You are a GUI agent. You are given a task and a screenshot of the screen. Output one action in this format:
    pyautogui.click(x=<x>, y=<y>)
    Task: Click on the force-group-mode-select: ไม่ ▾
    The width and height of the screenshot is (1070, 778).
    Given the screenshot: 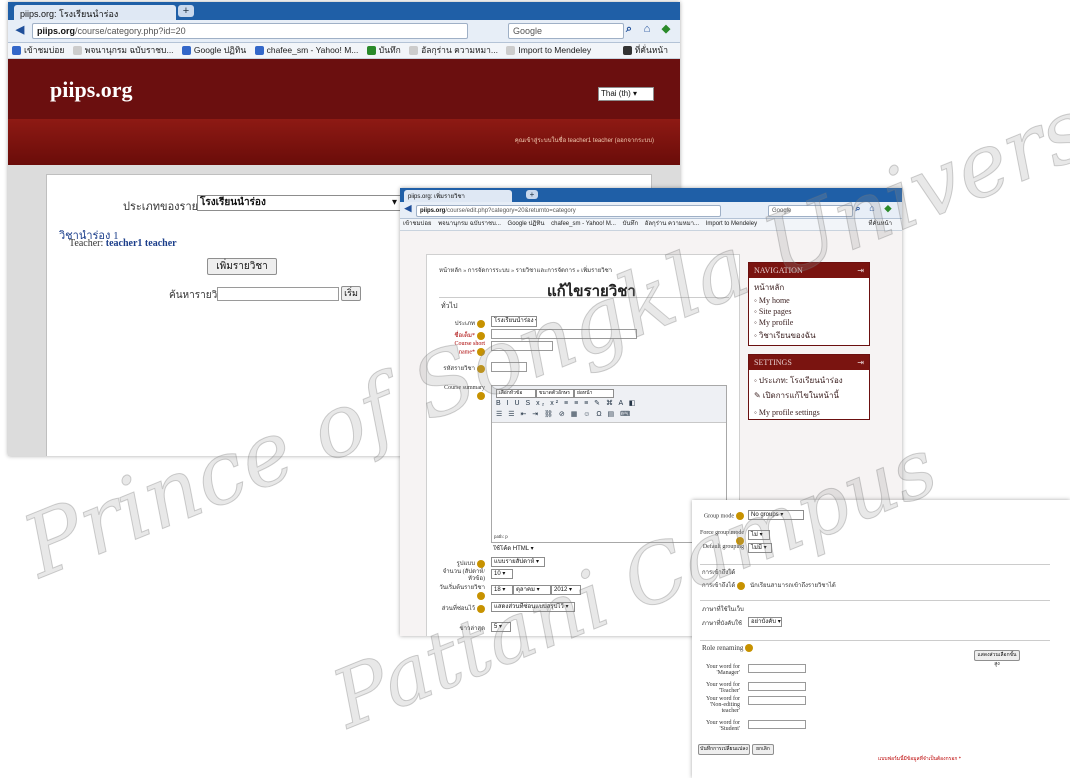 What is the action you would take?
    pyautogui.click(x=759, y=535)
    